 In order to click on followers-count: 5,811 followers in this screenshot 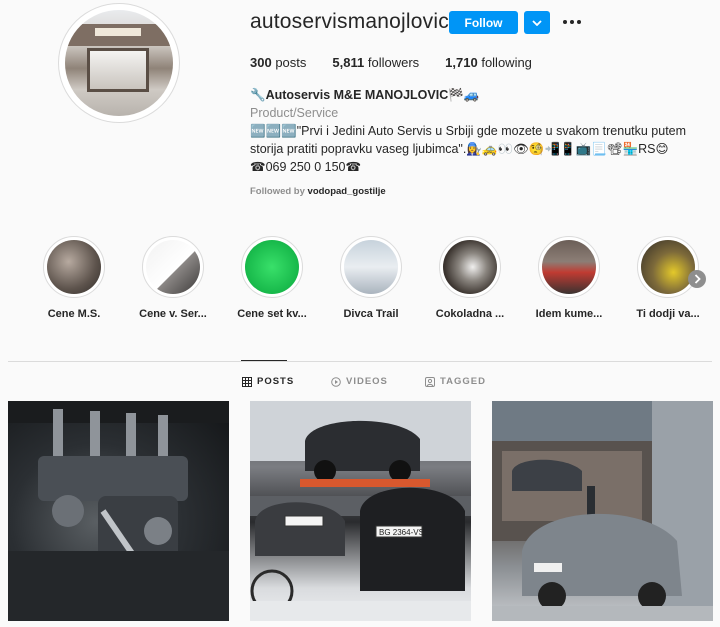, I will do `click(375, 62)`.